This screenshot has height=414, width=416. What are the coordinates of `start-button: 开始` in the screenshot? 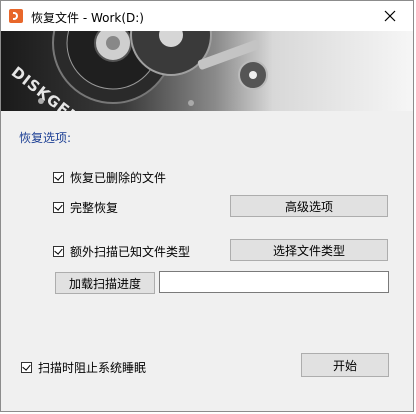 It's located at (345, 365).